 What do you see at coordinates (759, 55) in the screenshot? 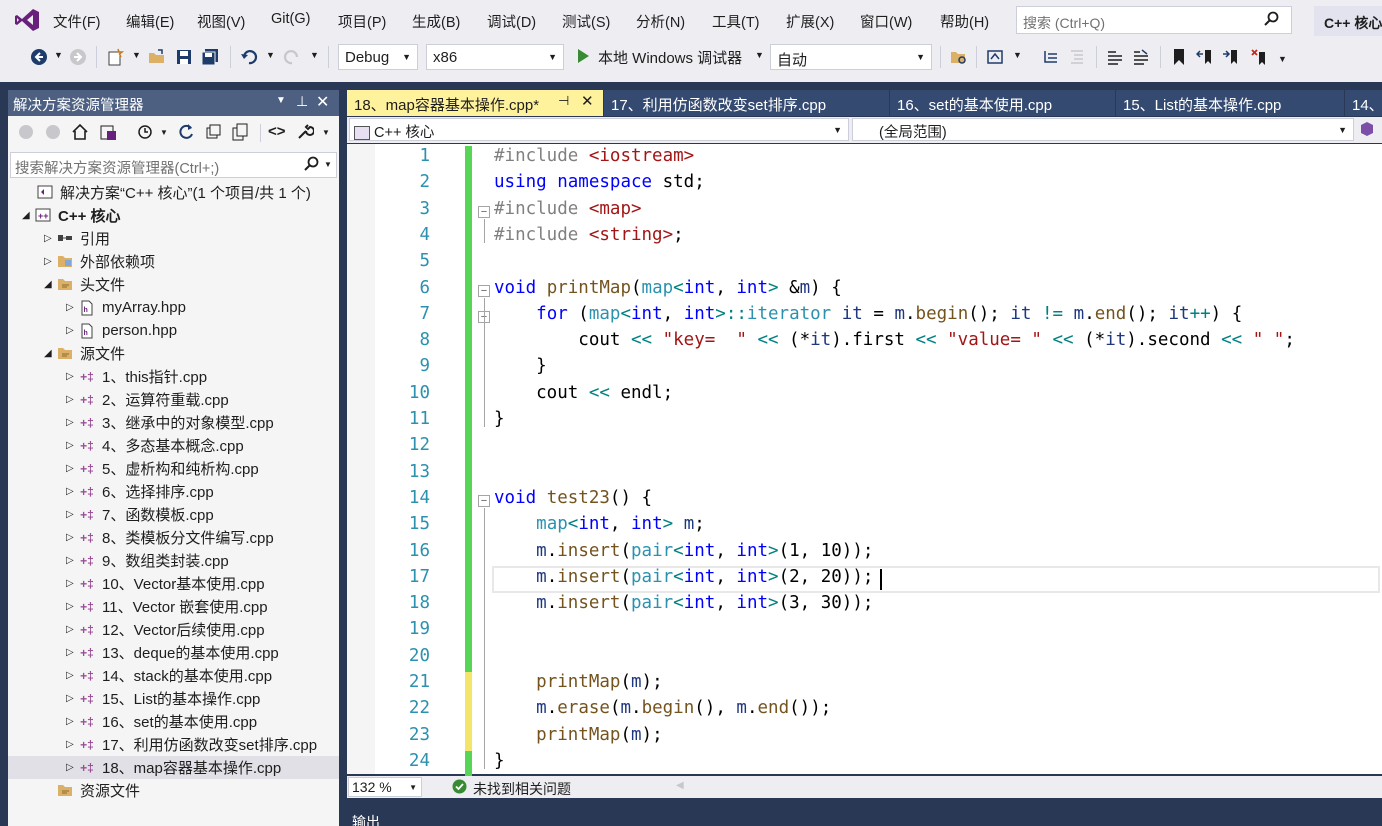
I see `debugger-dropdown-icon: ▼` at bounding box center [759, 55].